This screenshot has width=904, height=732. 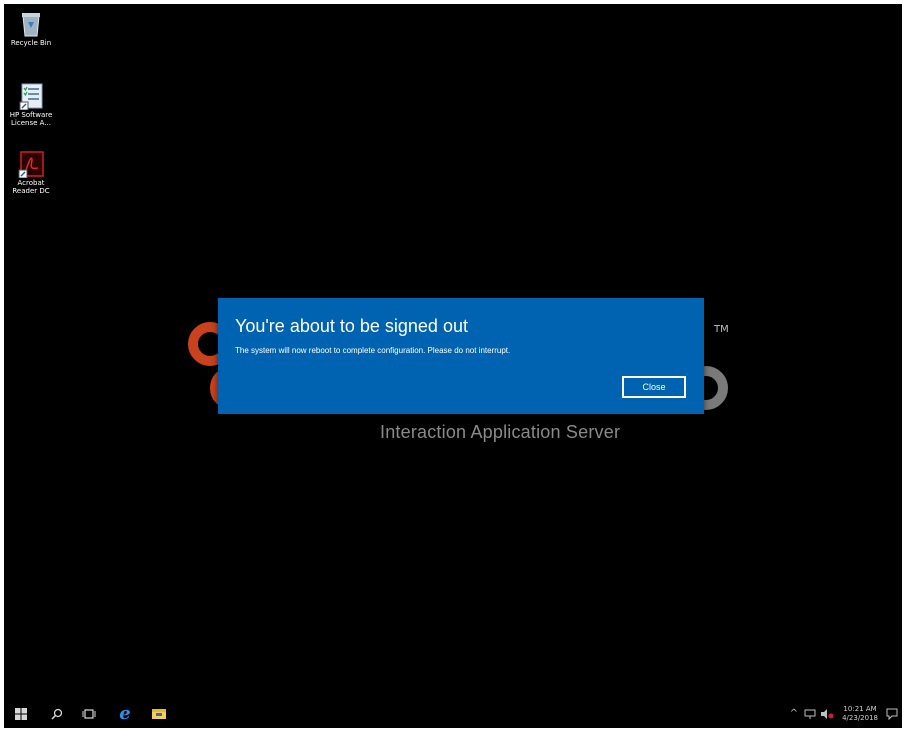 What do you see at coordinates (860, 709) in the screenshot?
I see `clock-time: 10:21 AM` at bounding box center [860, 709].